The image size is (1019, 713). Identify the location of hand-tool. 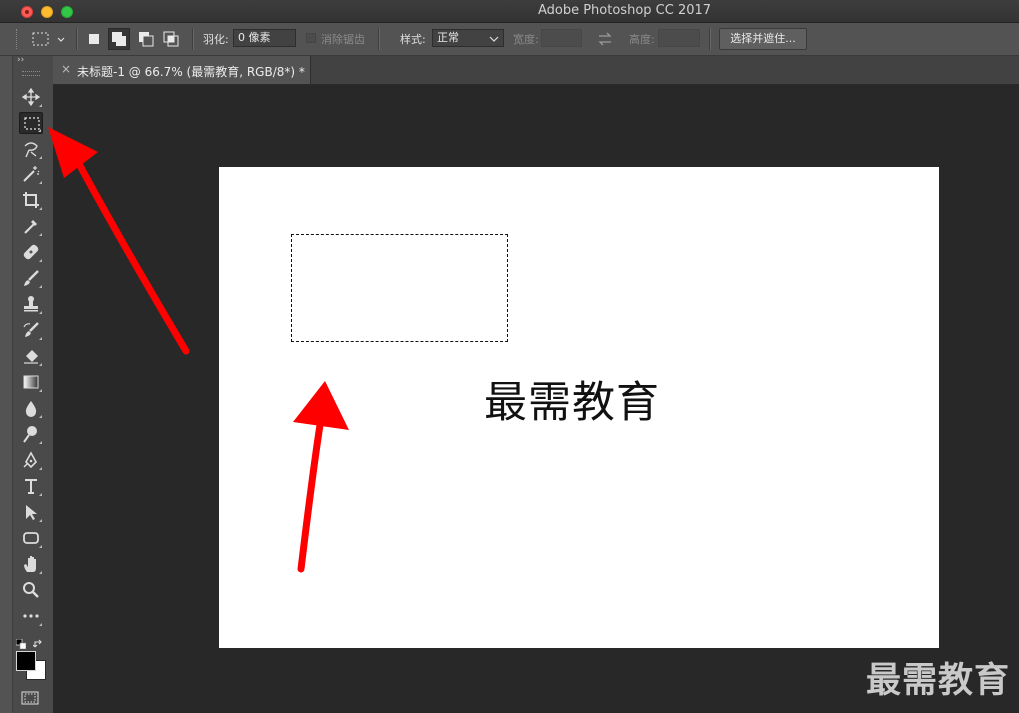
(31, 564).